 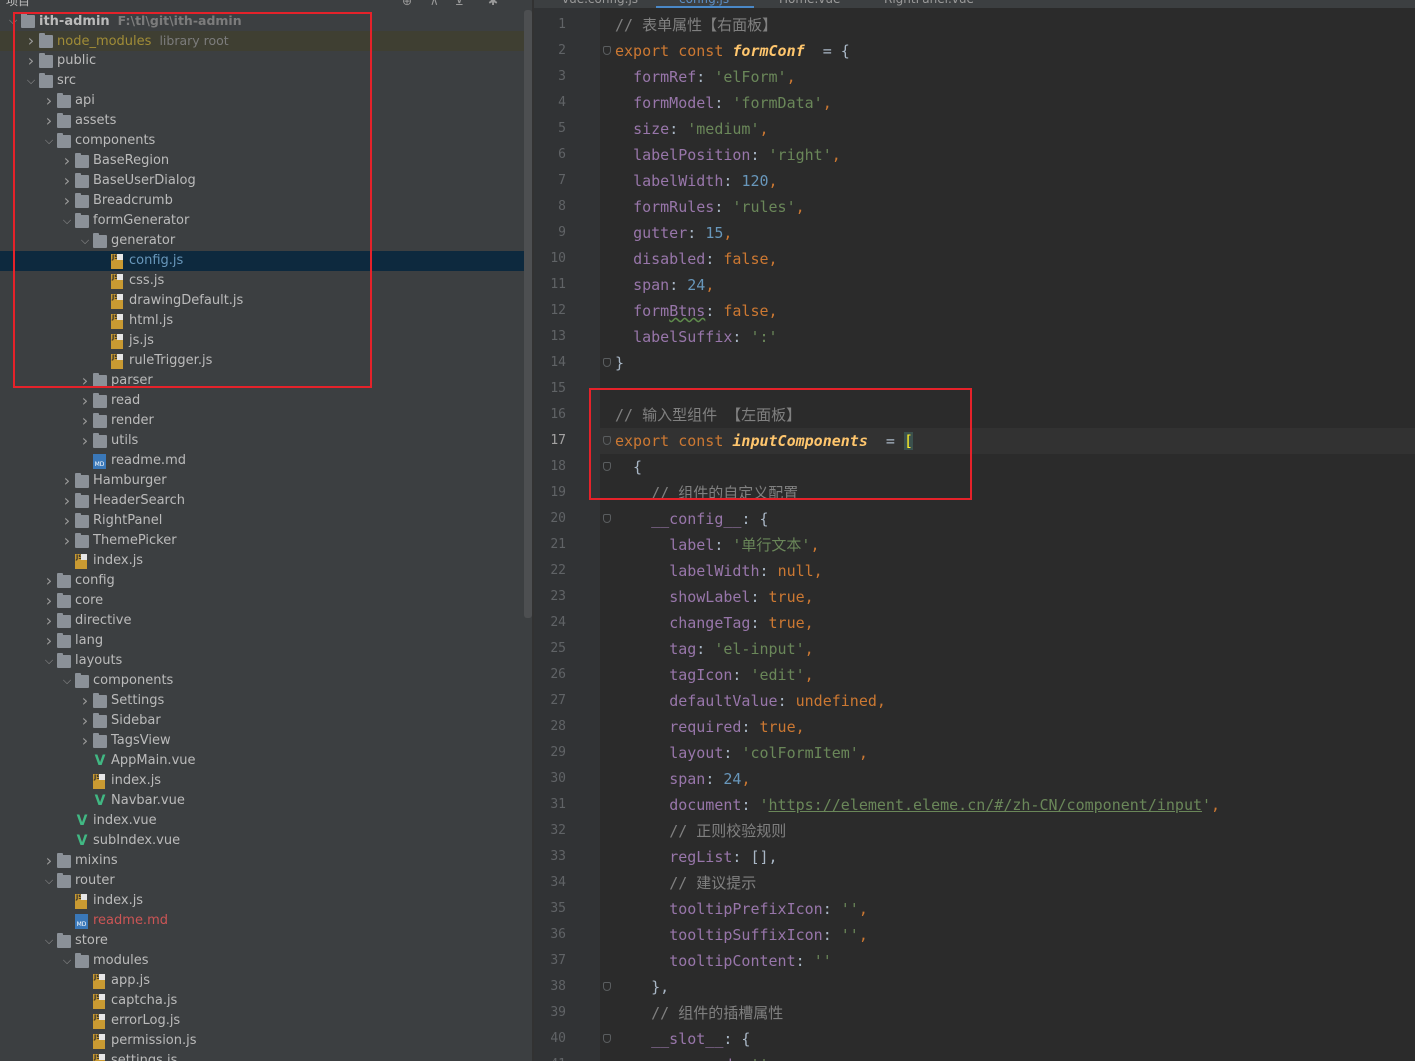 I want to click on tree-item: JS permission.js, so click(x=262, y=1041).